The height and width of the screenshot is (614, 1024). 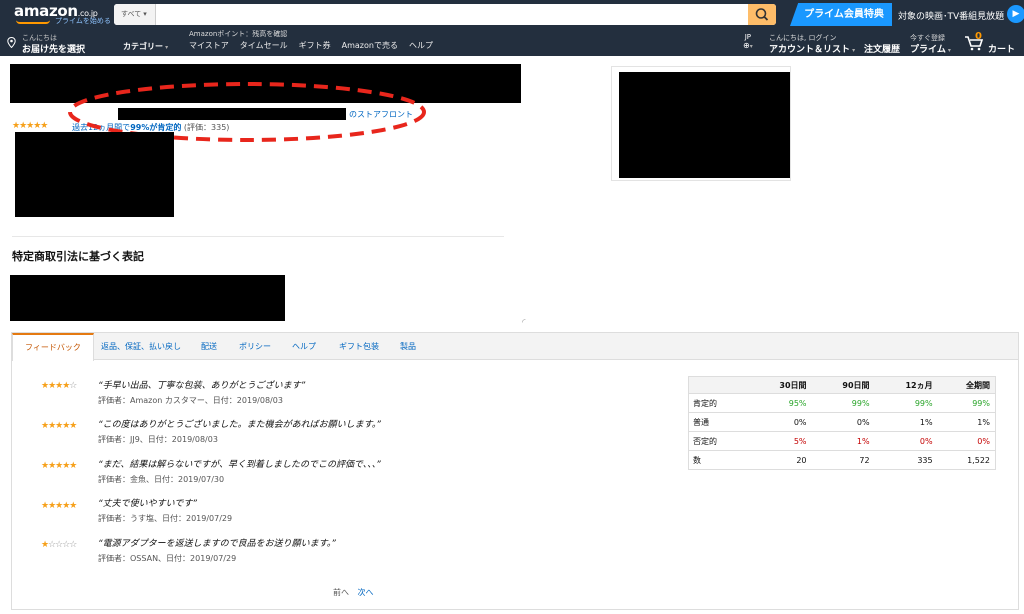 What do you see at coordinates (718, 441) in the screenshot?
I see `row-label: 否定的` at bounding box center [718, 441].